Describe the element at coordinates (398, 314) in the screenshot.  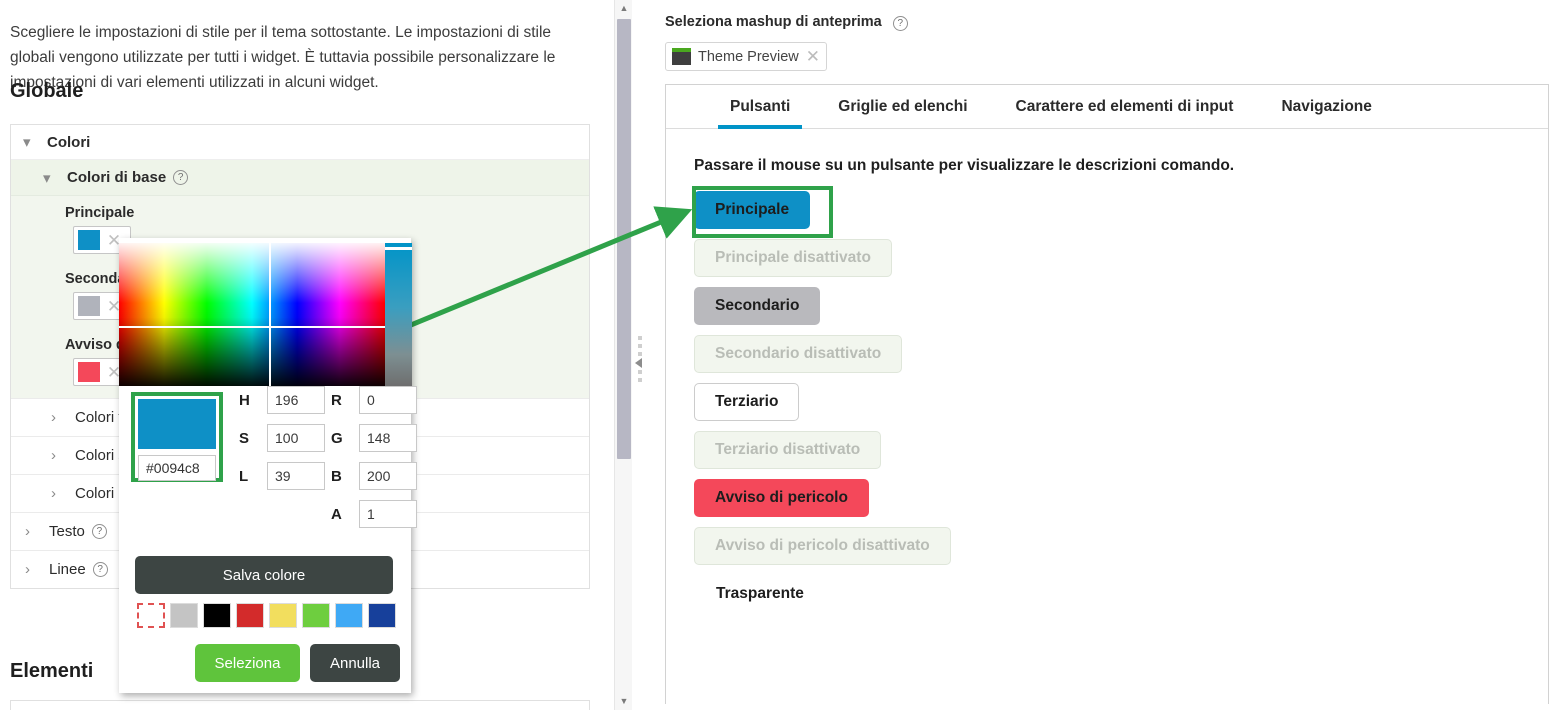
I see `lightness-slider` at that location.